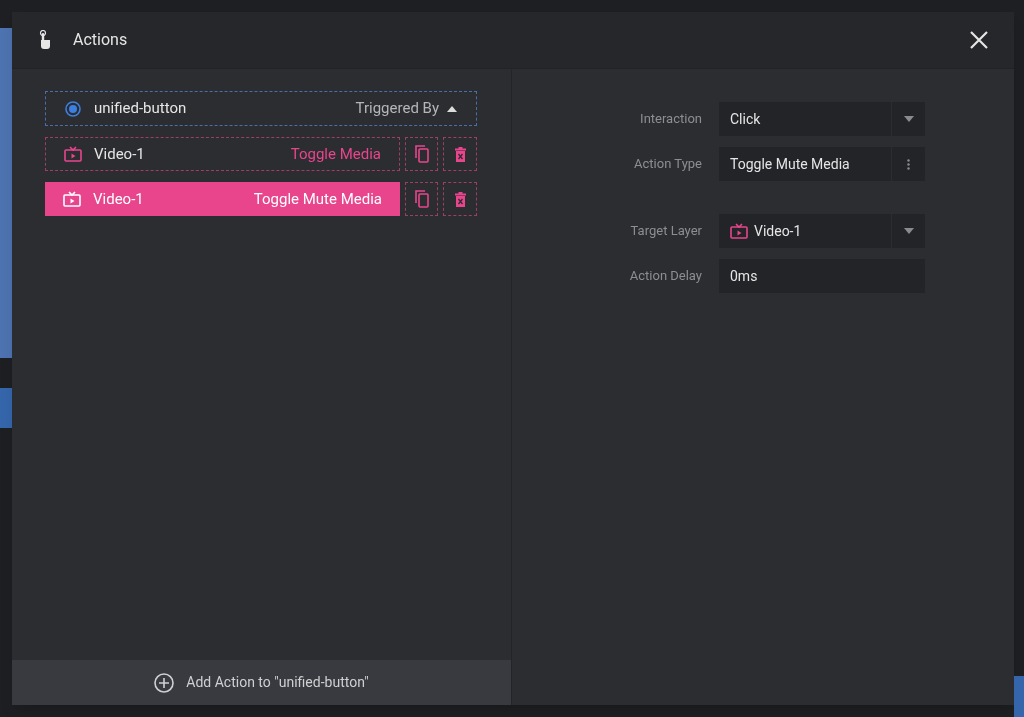  I want to click on close-icon, so click(979, 40).